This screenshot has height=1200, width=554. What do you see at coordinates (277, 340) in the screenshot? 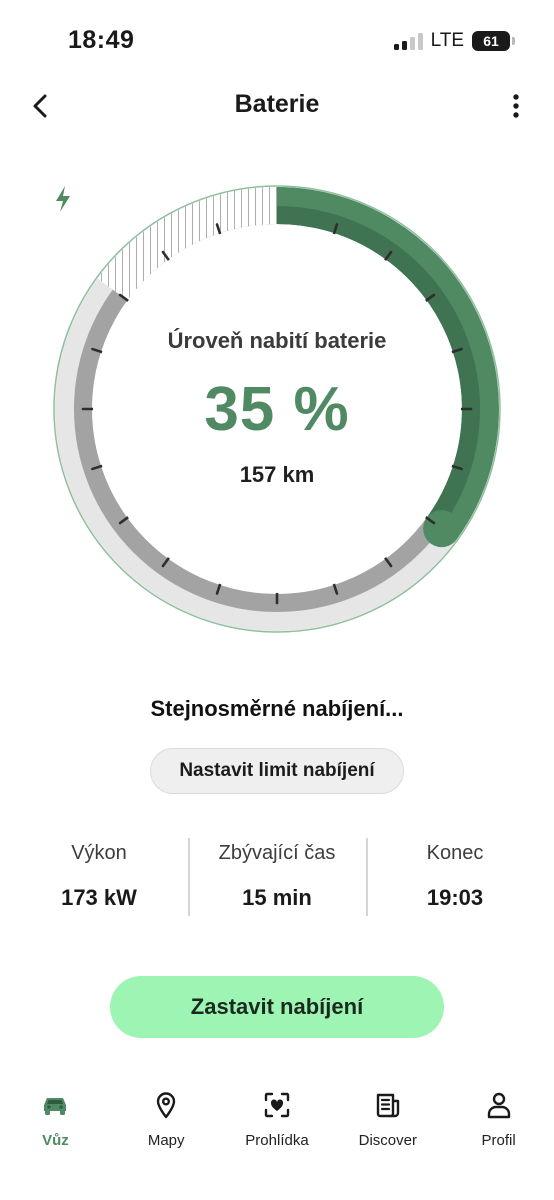
I see `gauge-label: Úroveň nabití baterie` at bounding box center [277, 340].